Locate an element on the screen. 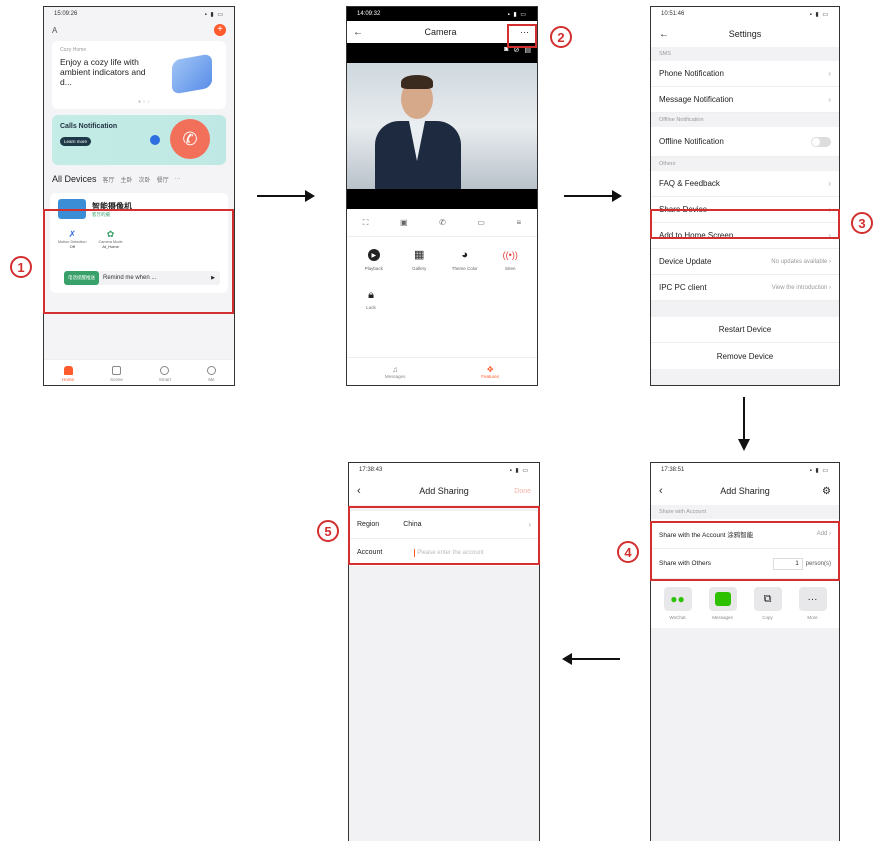 This screenshot has height=841, width=875. share-wechat: ●● WeChat is located at coordinates (677, 603).